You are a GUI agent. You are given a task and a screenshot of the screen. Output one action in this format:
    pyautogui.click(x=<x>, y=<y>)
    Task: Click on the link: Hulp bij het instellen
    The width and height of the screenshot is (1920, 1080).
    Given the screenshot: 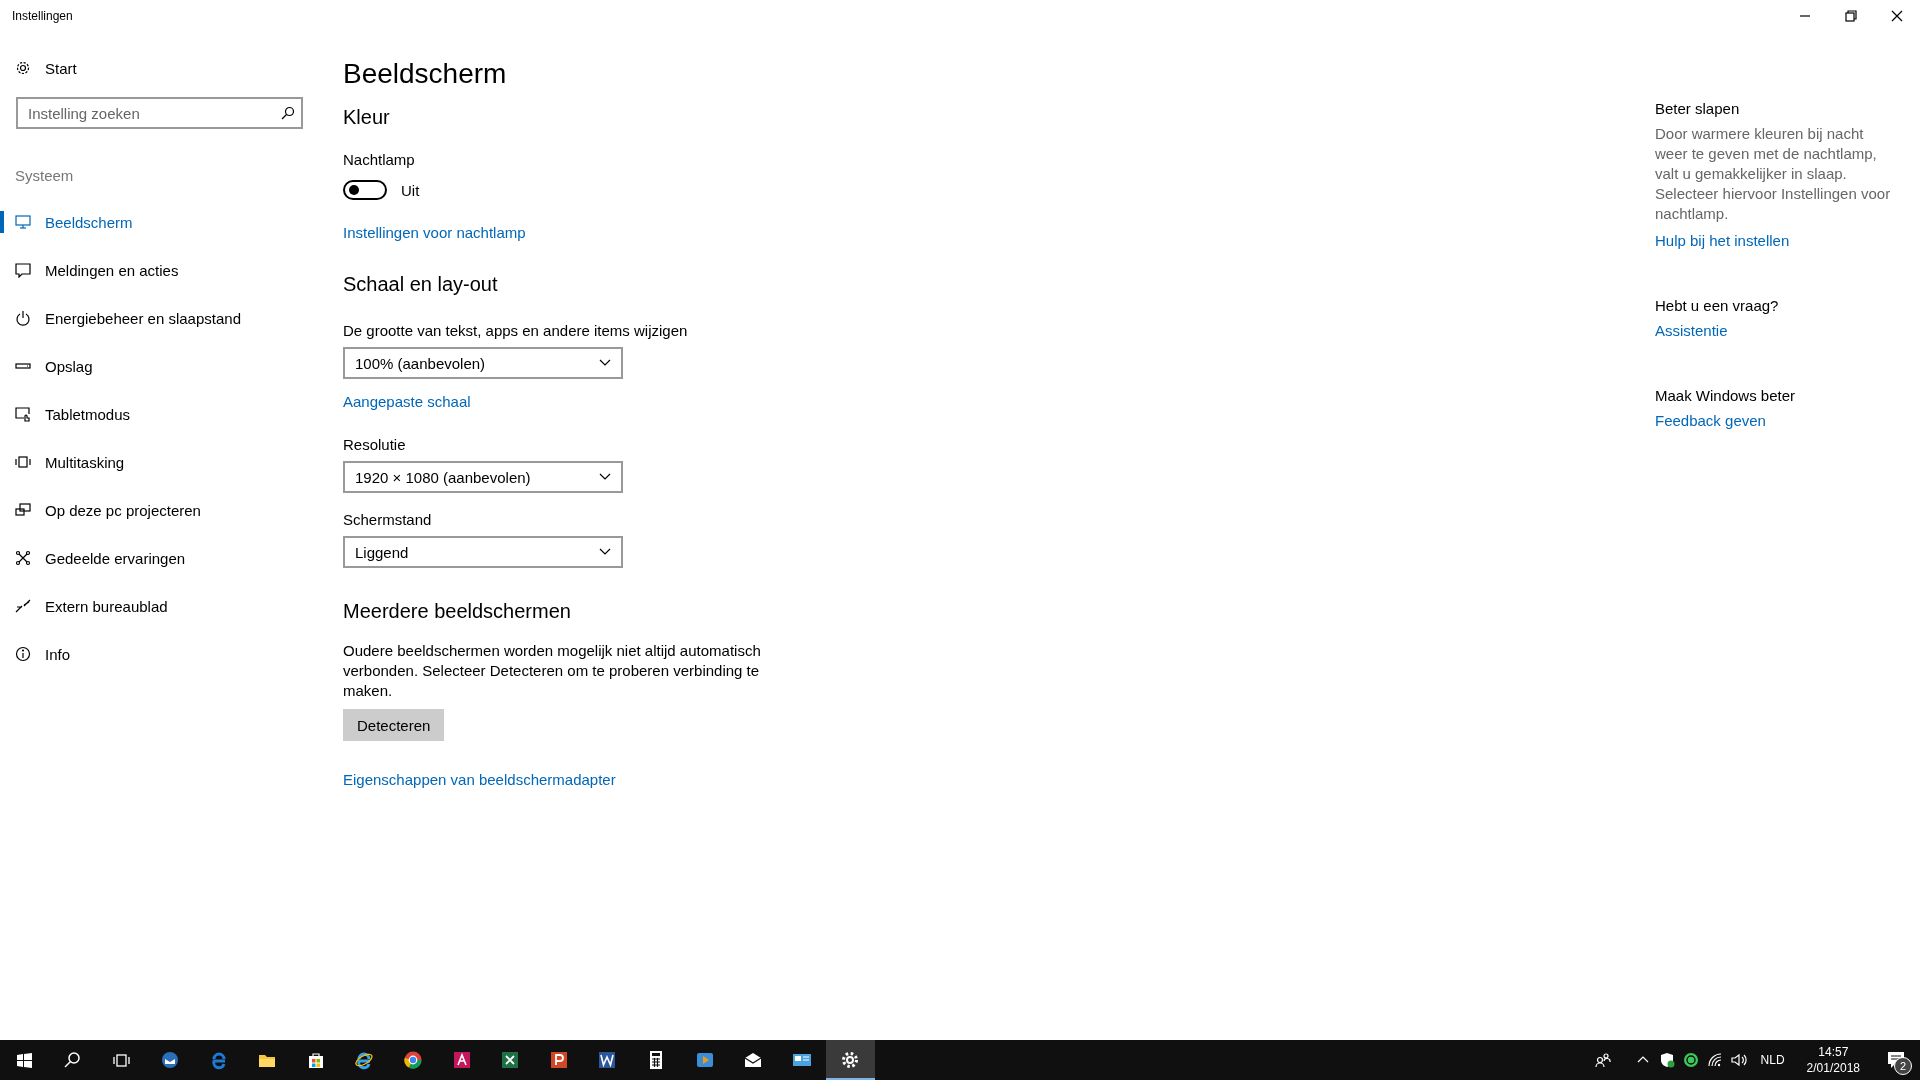 What is the action you would take?
    pyautogui.click(x=1722, y=240)
    